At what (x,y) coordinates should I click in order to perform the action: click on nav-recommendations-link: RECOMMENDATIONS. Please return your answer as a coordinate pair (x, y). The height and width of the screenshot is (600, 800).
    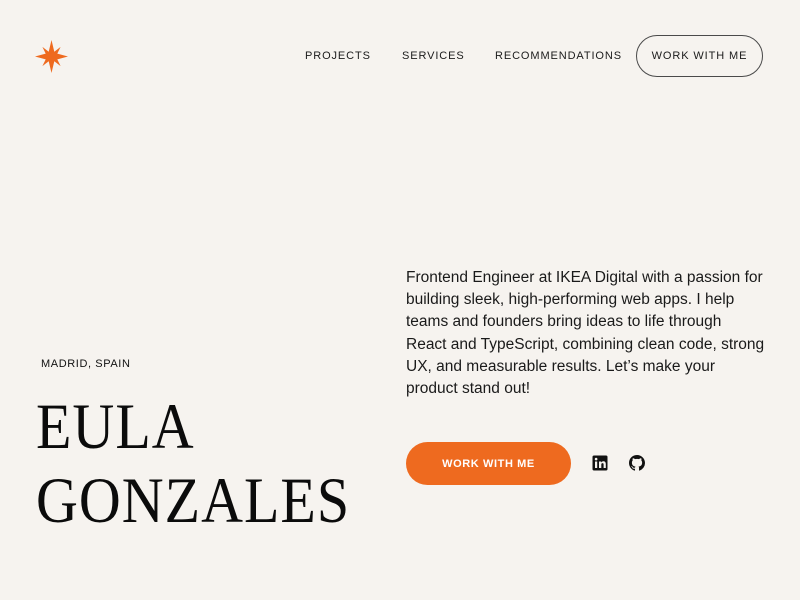
    Looking at the image, I should click on (558, 56).